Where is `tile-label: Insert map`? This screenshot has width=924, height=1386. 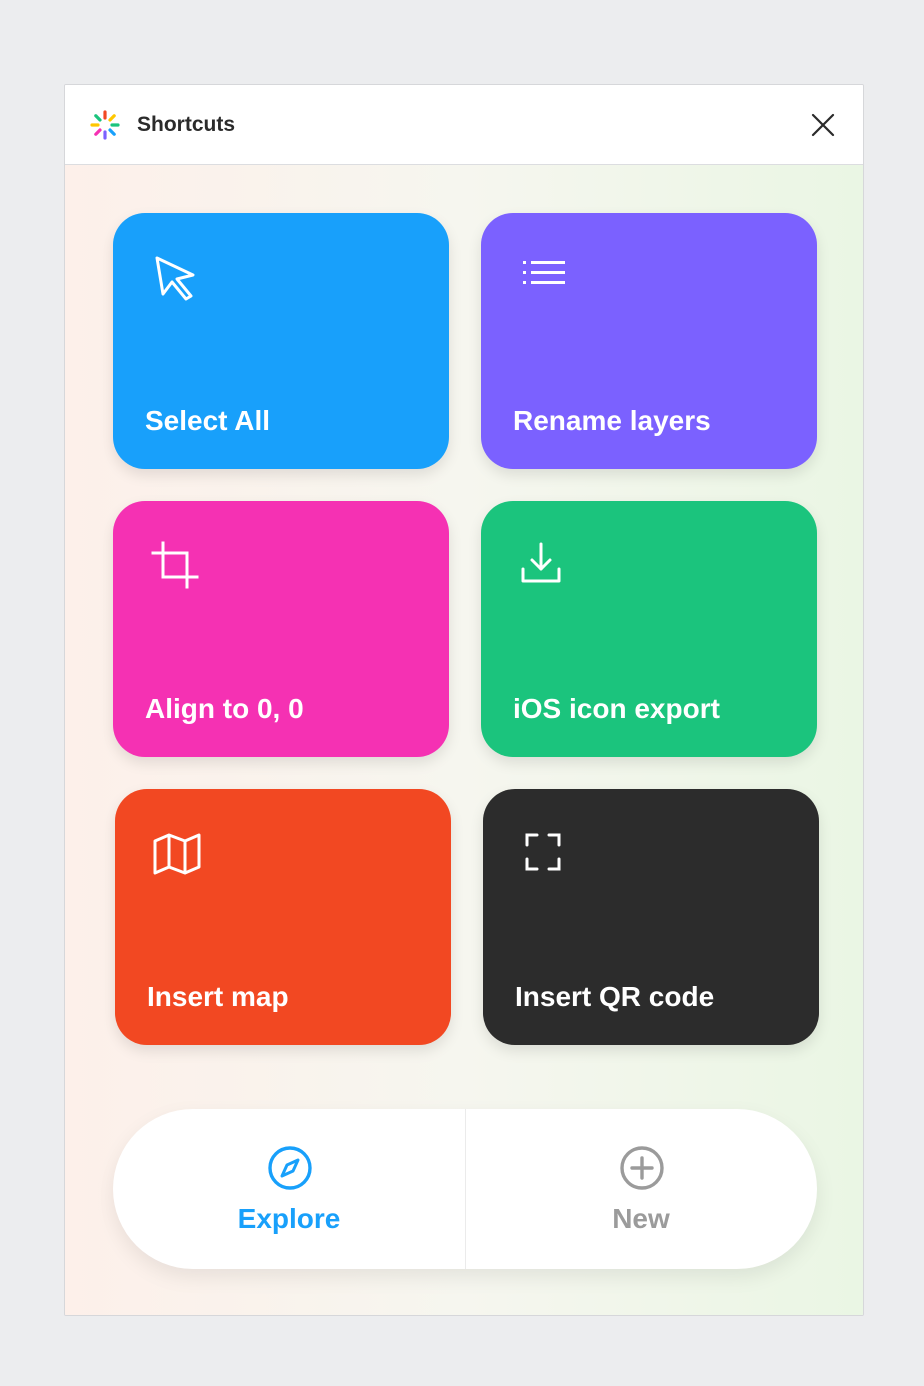
tile-label: Insert map is located at coordinates (218, 996).